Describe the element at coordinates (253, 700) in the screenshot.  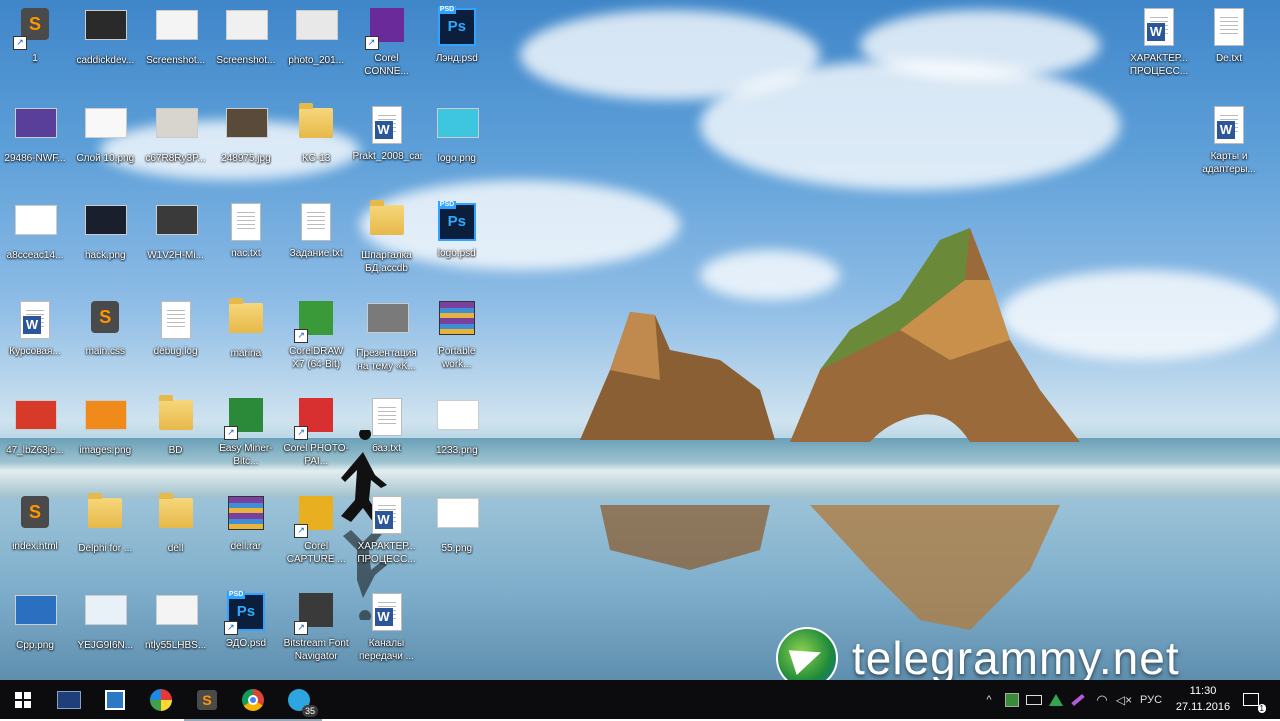
I see `taskbar-app-chrome` at that location.